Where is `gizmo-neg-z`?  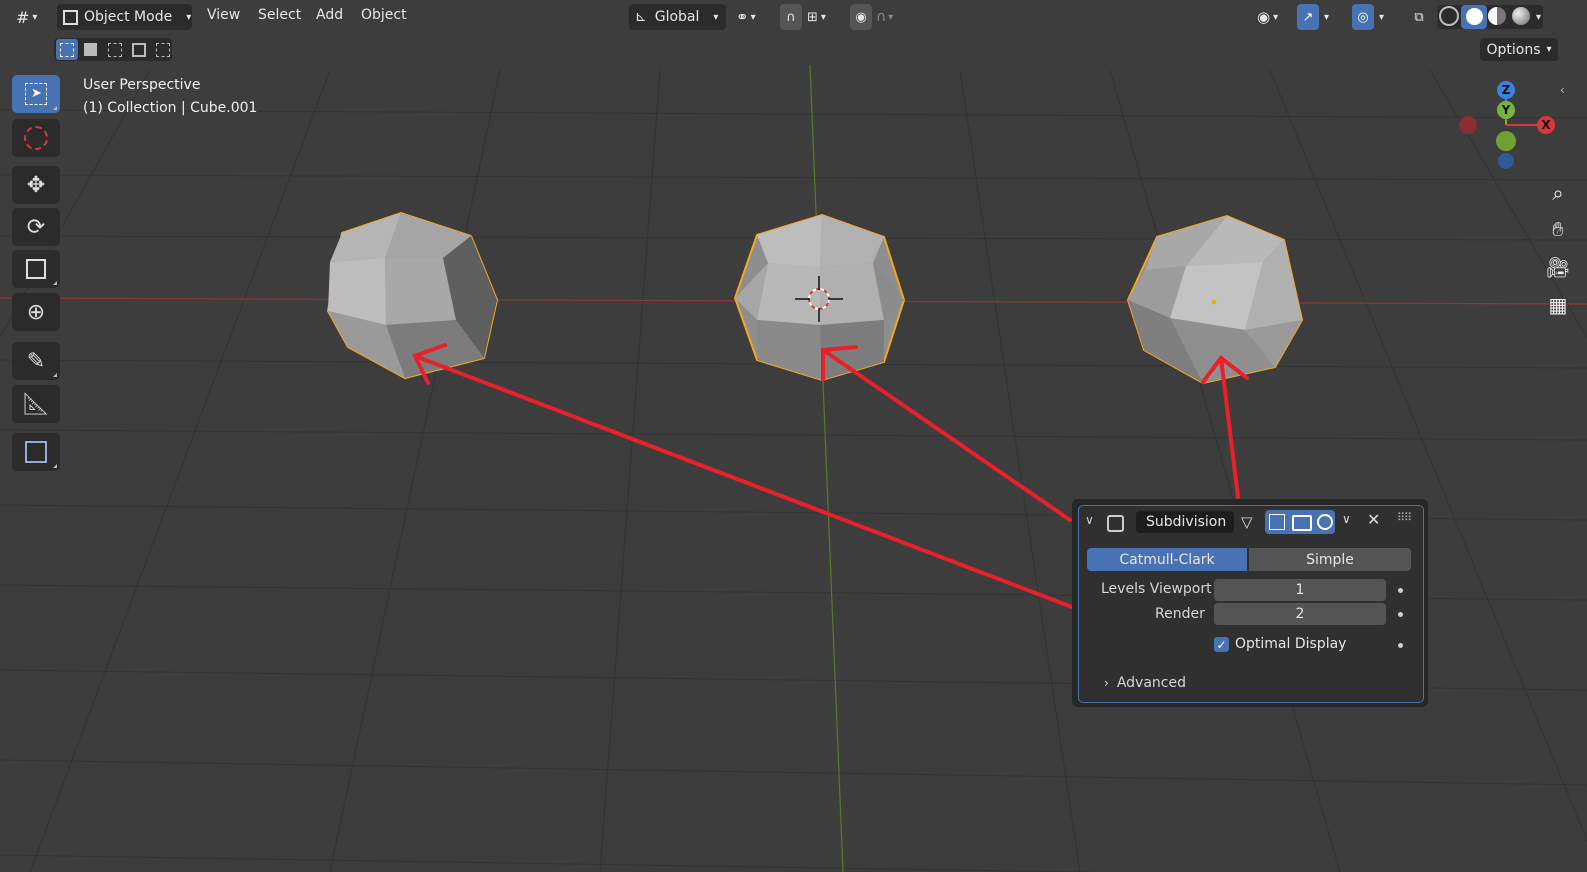 gizmo-neg-z is located at coordinates (1506, 161).